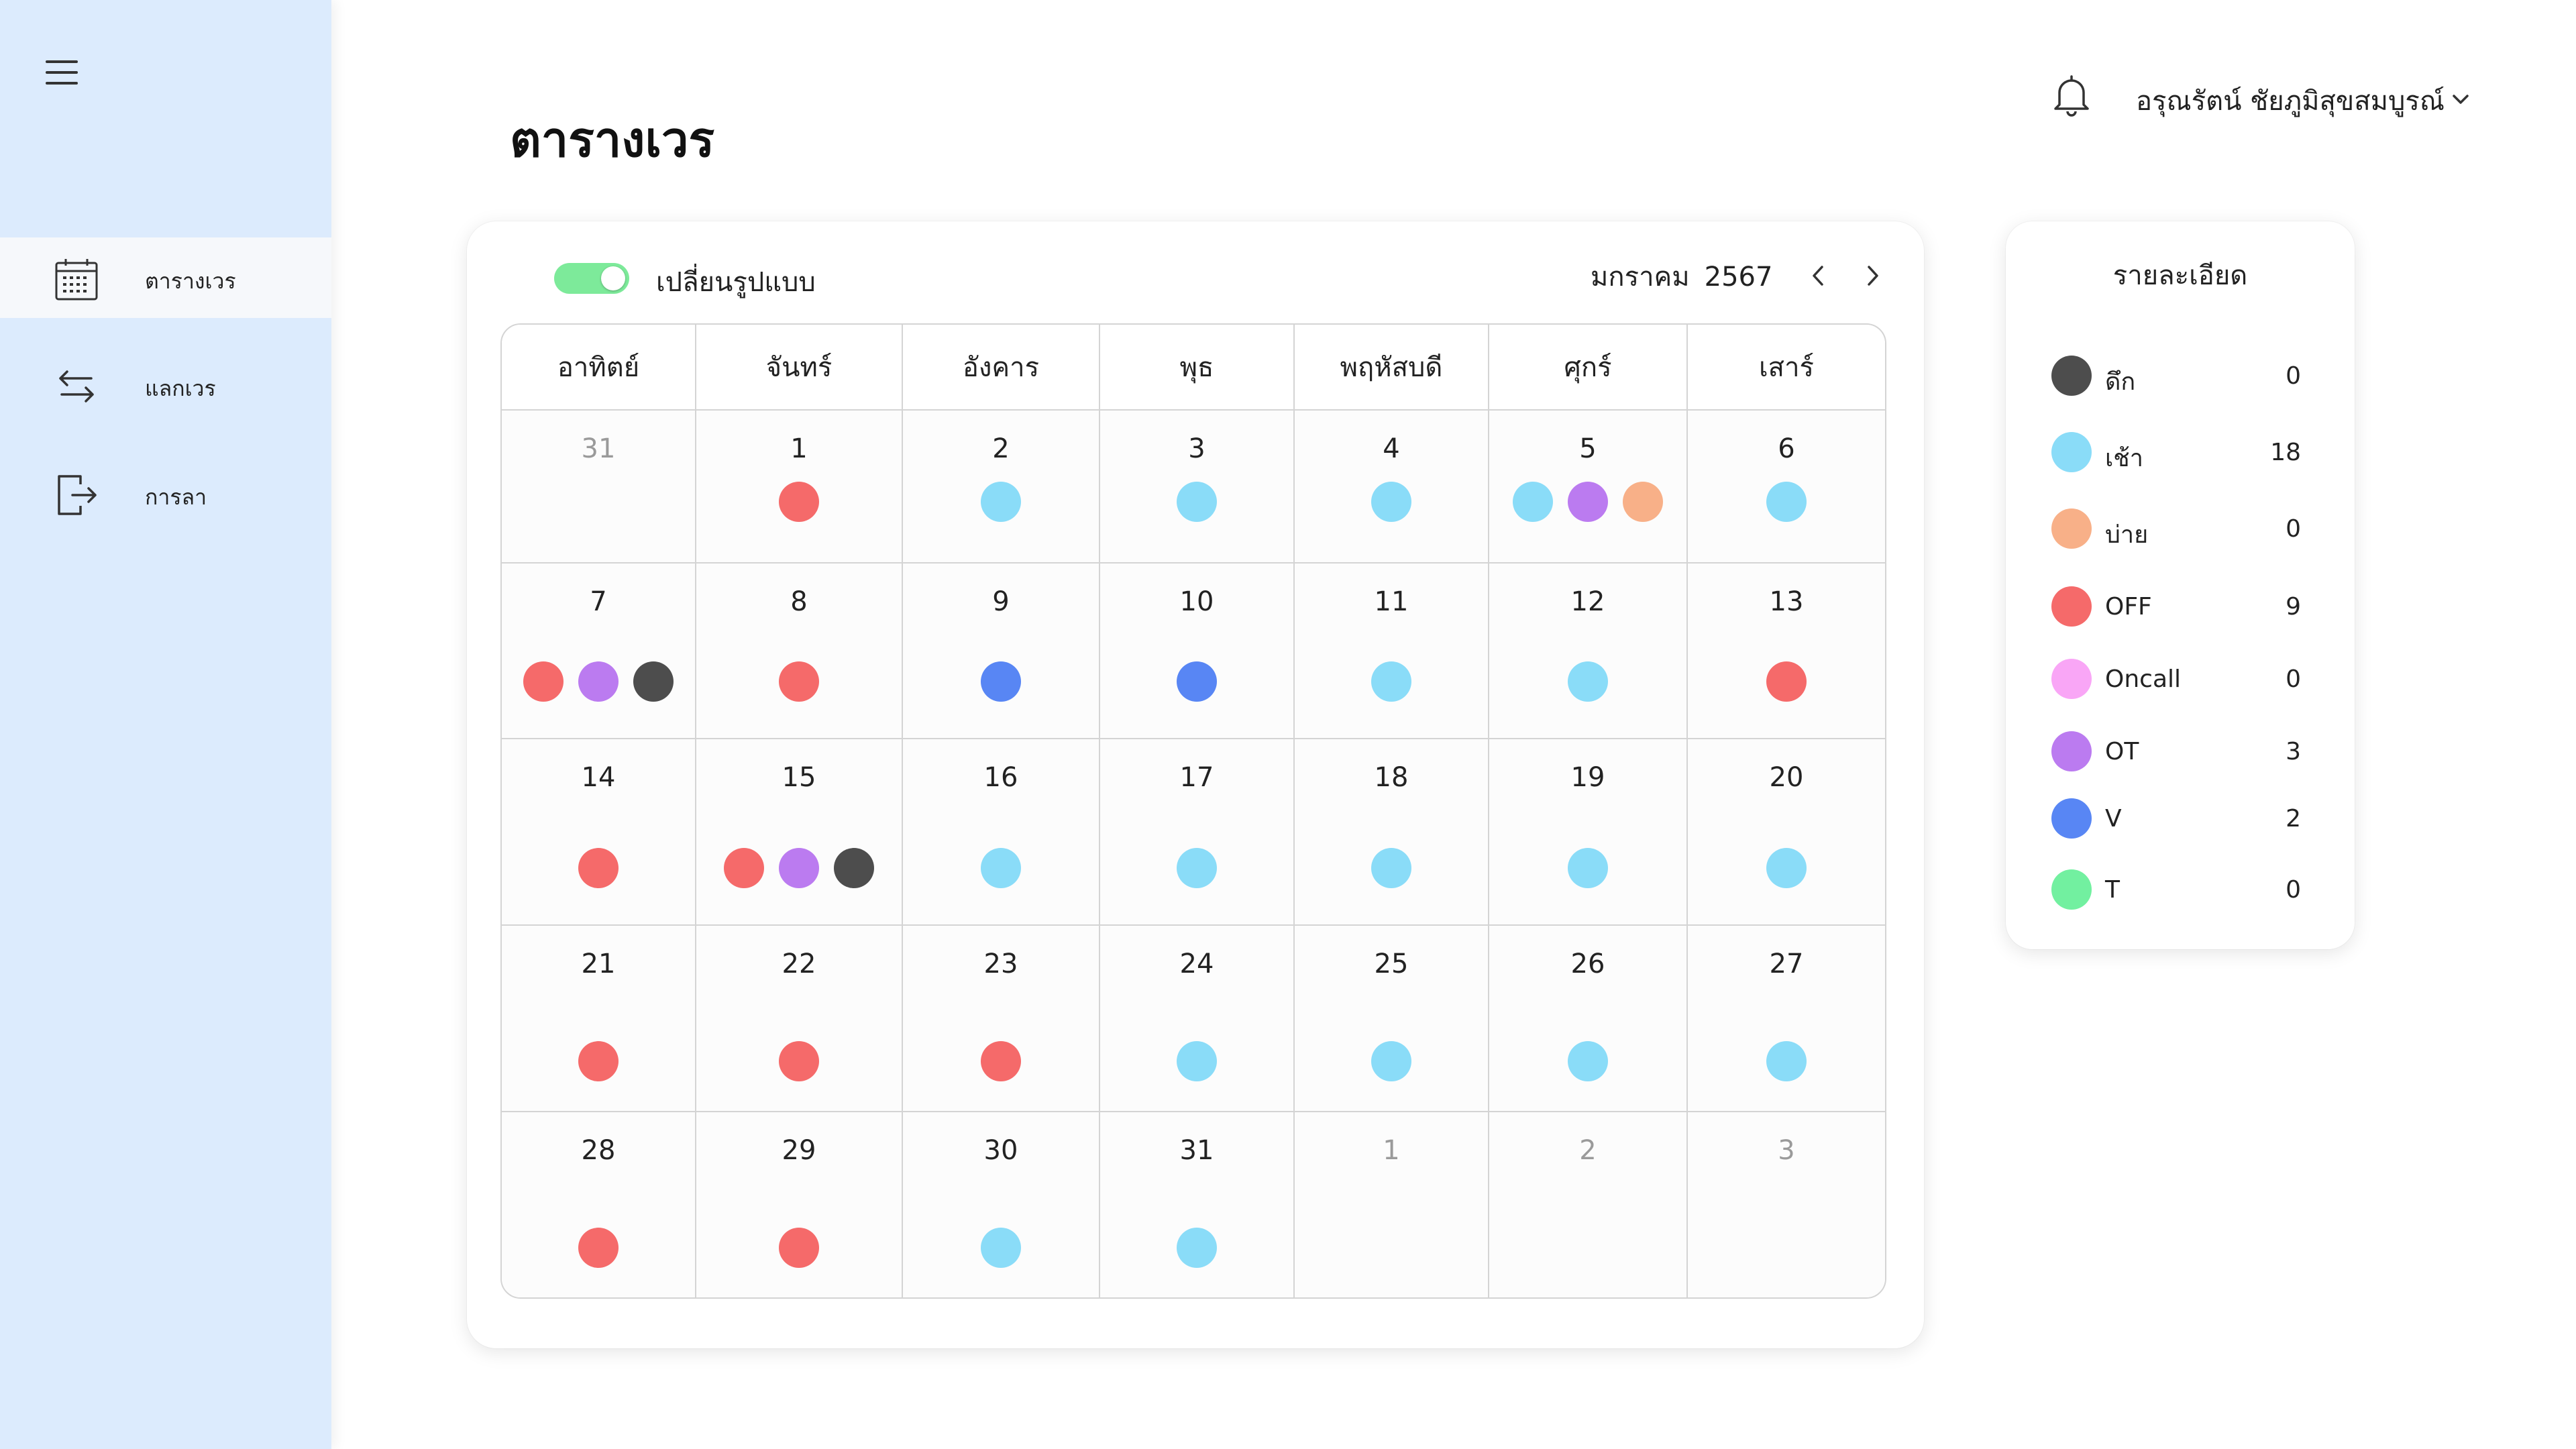  What do you see at coordinates (2128, 607) in the screenshot?
I see `legend-label: OFF` at bounding box center [2128, 607].